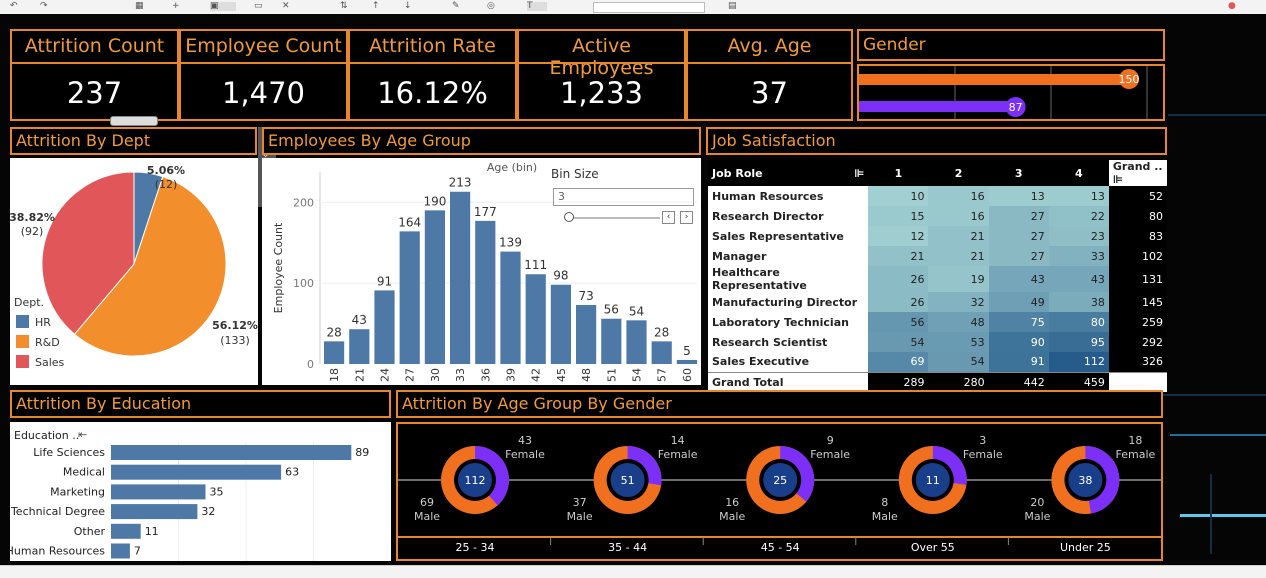  What do you see at coordinates (1078, 381) in the screenshot?
I see `column-total: 459` at bounding box center [1078, 381].